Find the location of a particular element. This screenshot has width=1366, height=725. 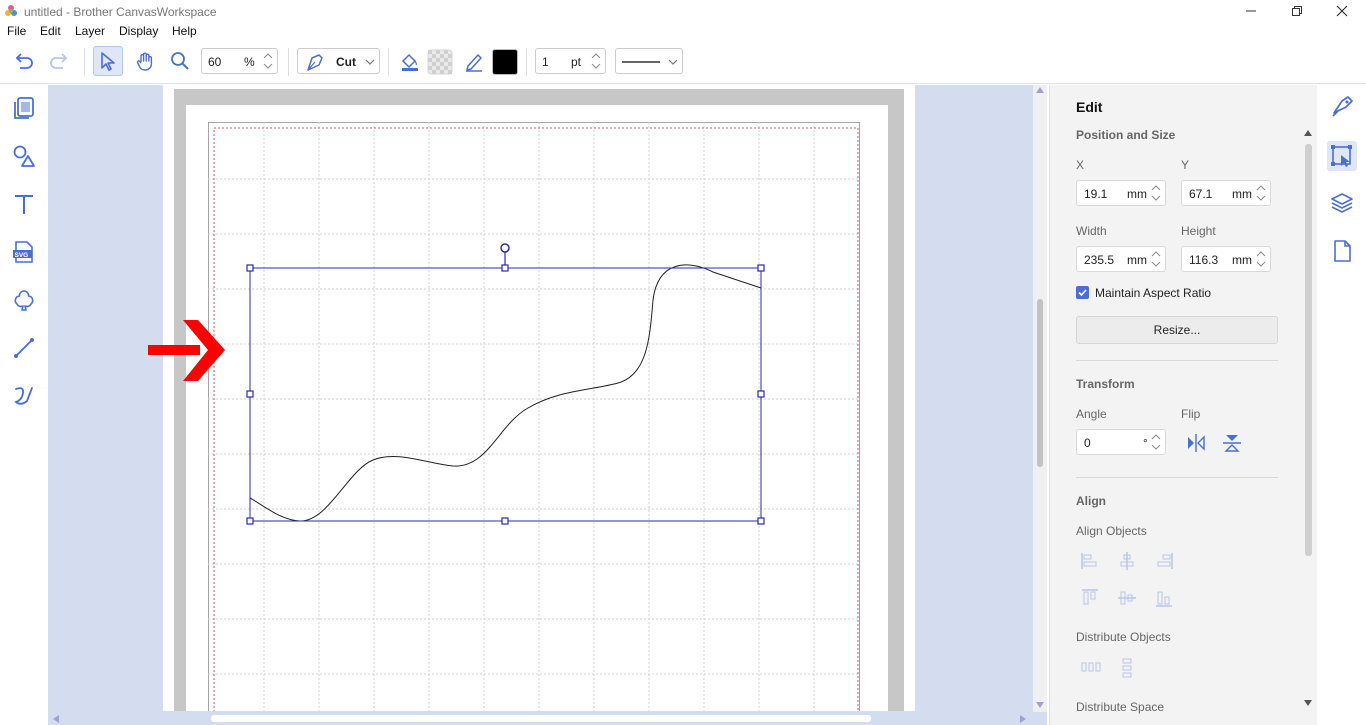

panel-divider is located at coordinates (1177, 360).